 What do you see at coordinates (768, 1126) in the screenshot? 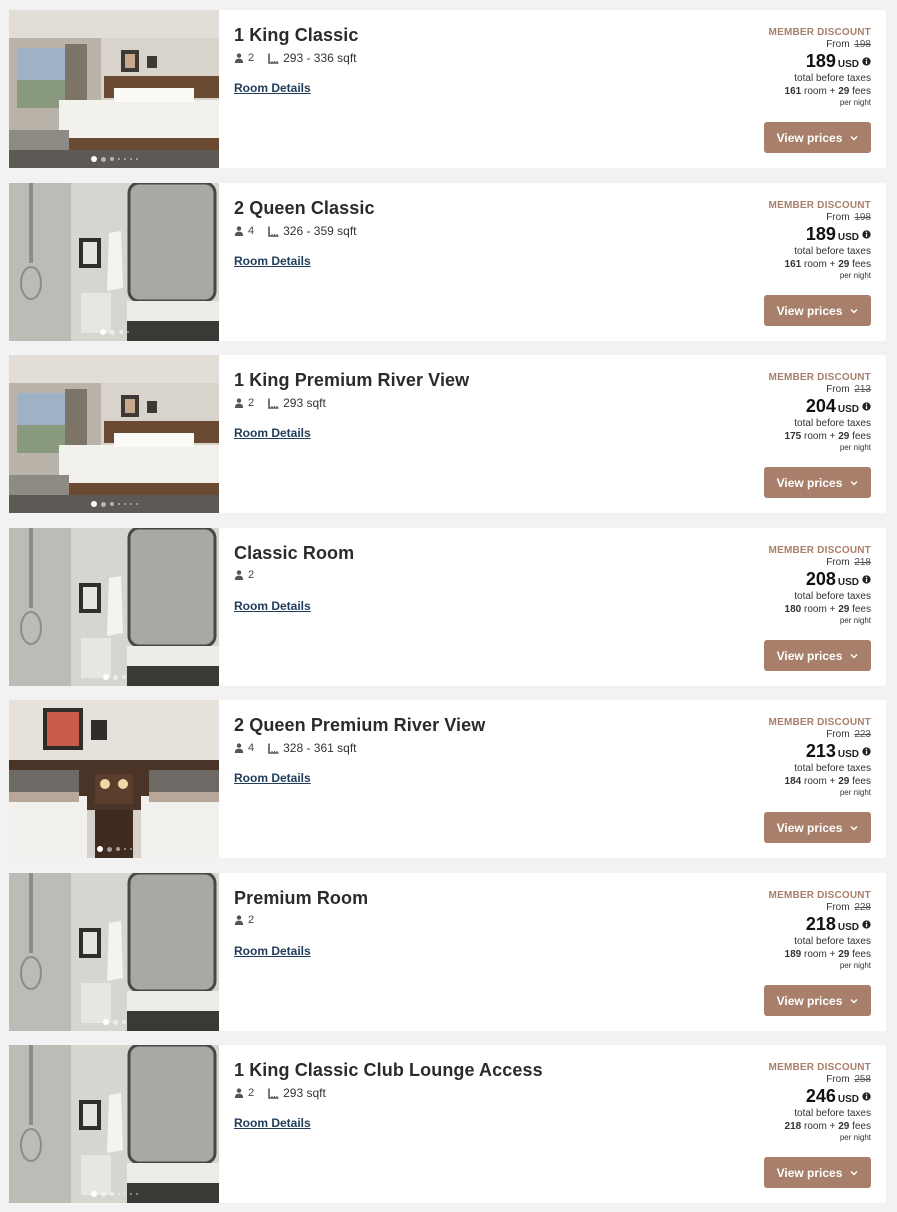
I see `fee-breakdown: 218 room + 29 fees` at bounding box center [768, 1126].